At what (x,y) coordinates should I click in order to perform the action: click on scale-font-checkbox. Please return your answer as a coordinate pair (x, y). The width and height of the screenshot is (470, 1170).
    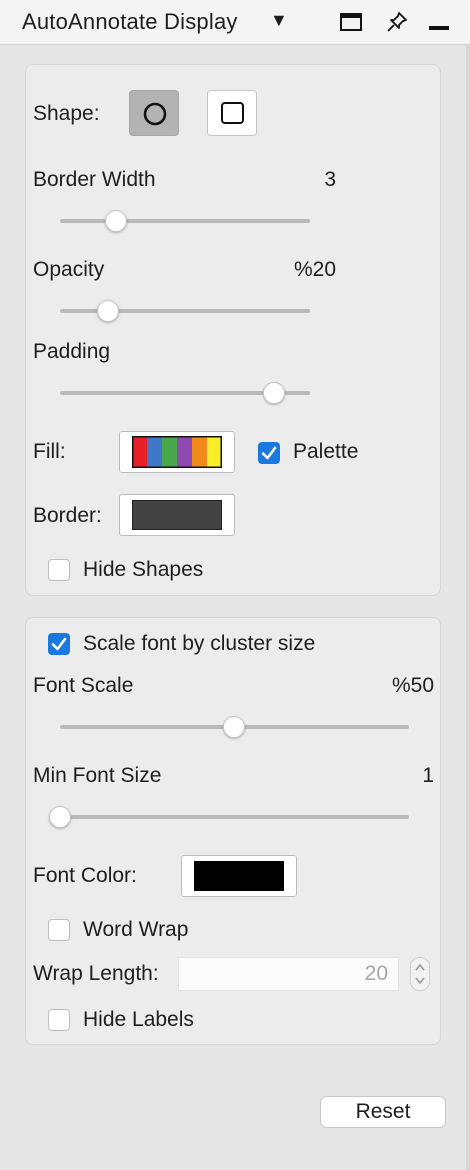
    Looking at the image, I should click on (59, 644).